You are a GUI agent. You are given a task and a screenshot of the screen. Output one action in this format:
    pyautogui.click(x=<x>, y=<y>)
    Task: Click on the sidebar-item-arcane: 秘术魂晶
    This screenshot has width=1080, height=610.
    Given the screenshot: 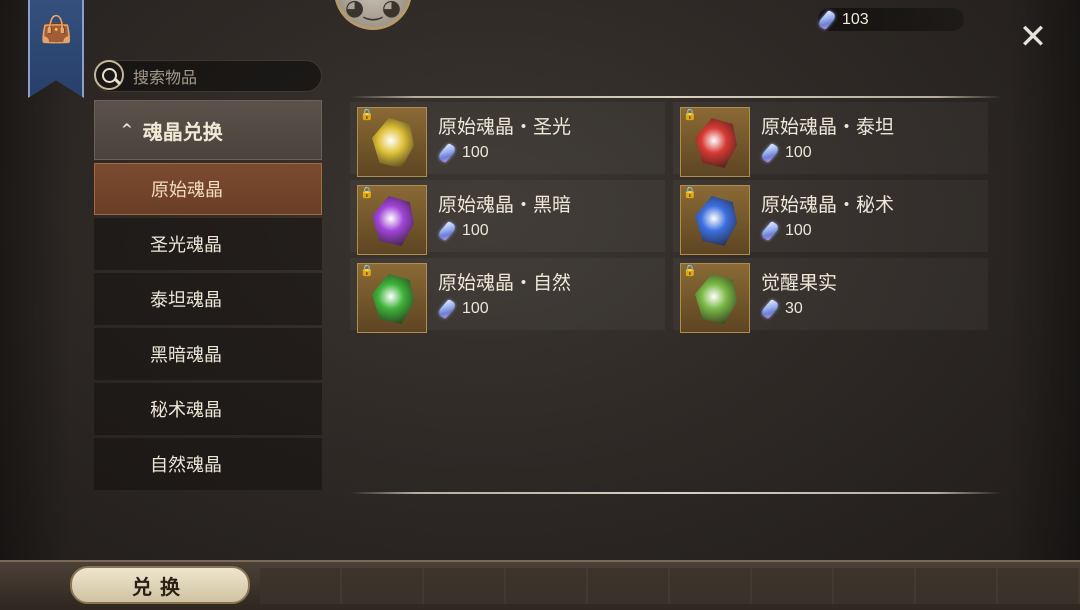 What is the action you would take?
    pyautogui.click(x=208, y=409)
    